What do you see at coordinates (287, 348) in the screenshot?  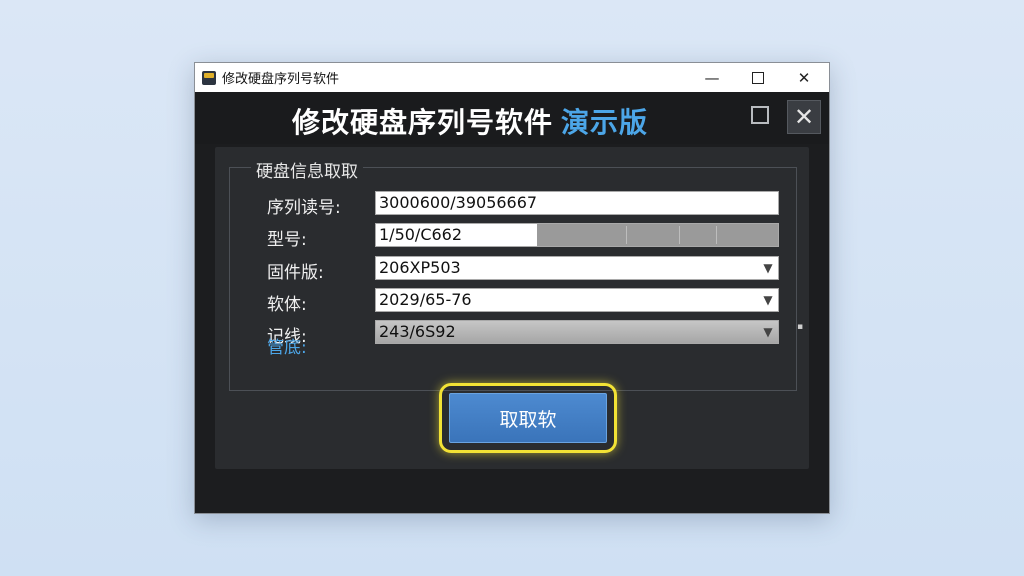 I see `manage-label: 管底:` at bounding box center [287, 348].